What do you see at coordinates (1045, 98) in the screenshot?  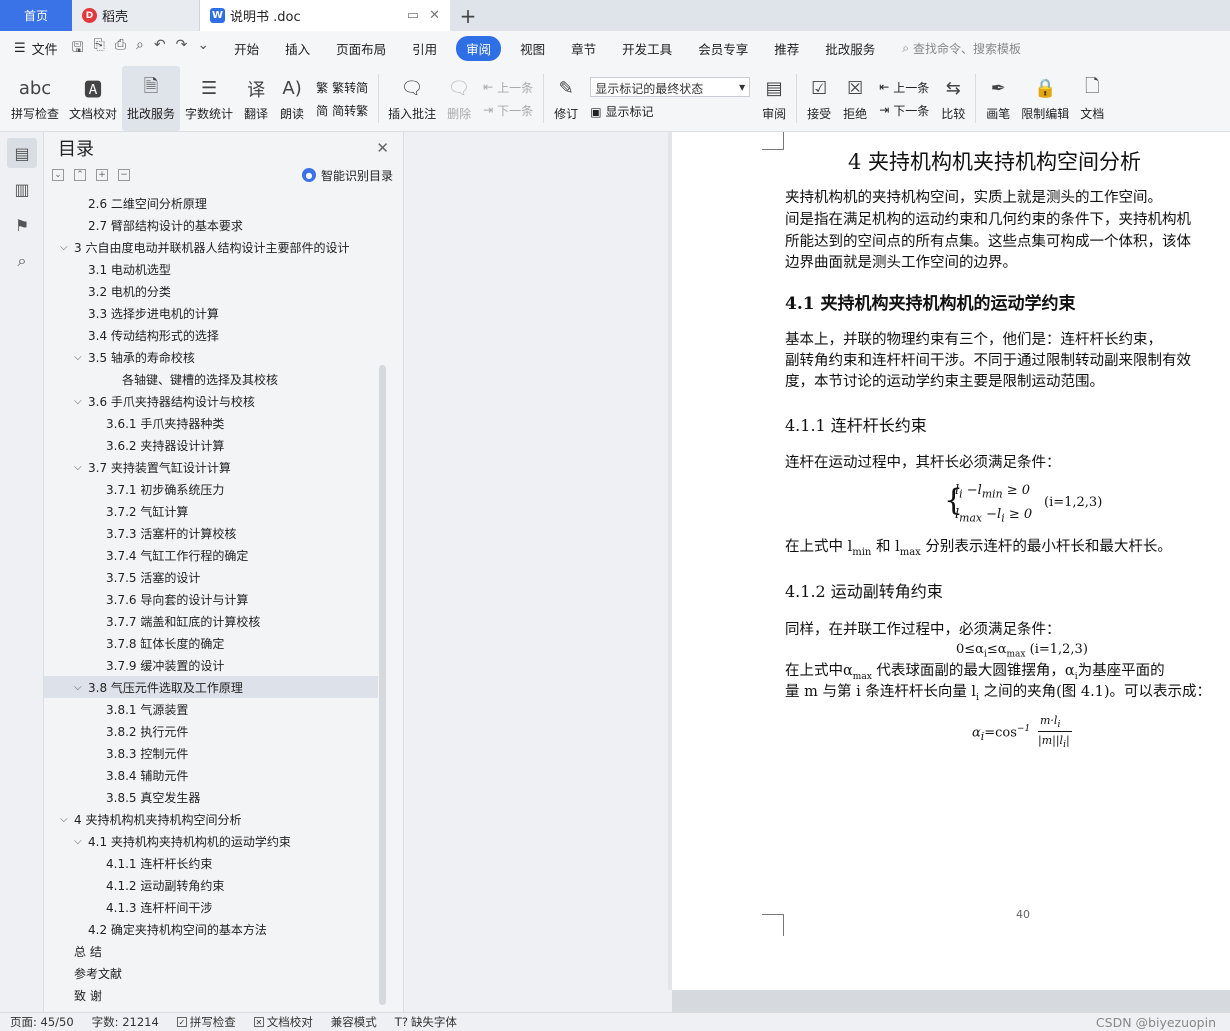 I see `restrict-editing-button: 🔒 限制编辑` at bounding box center [1045, 98].